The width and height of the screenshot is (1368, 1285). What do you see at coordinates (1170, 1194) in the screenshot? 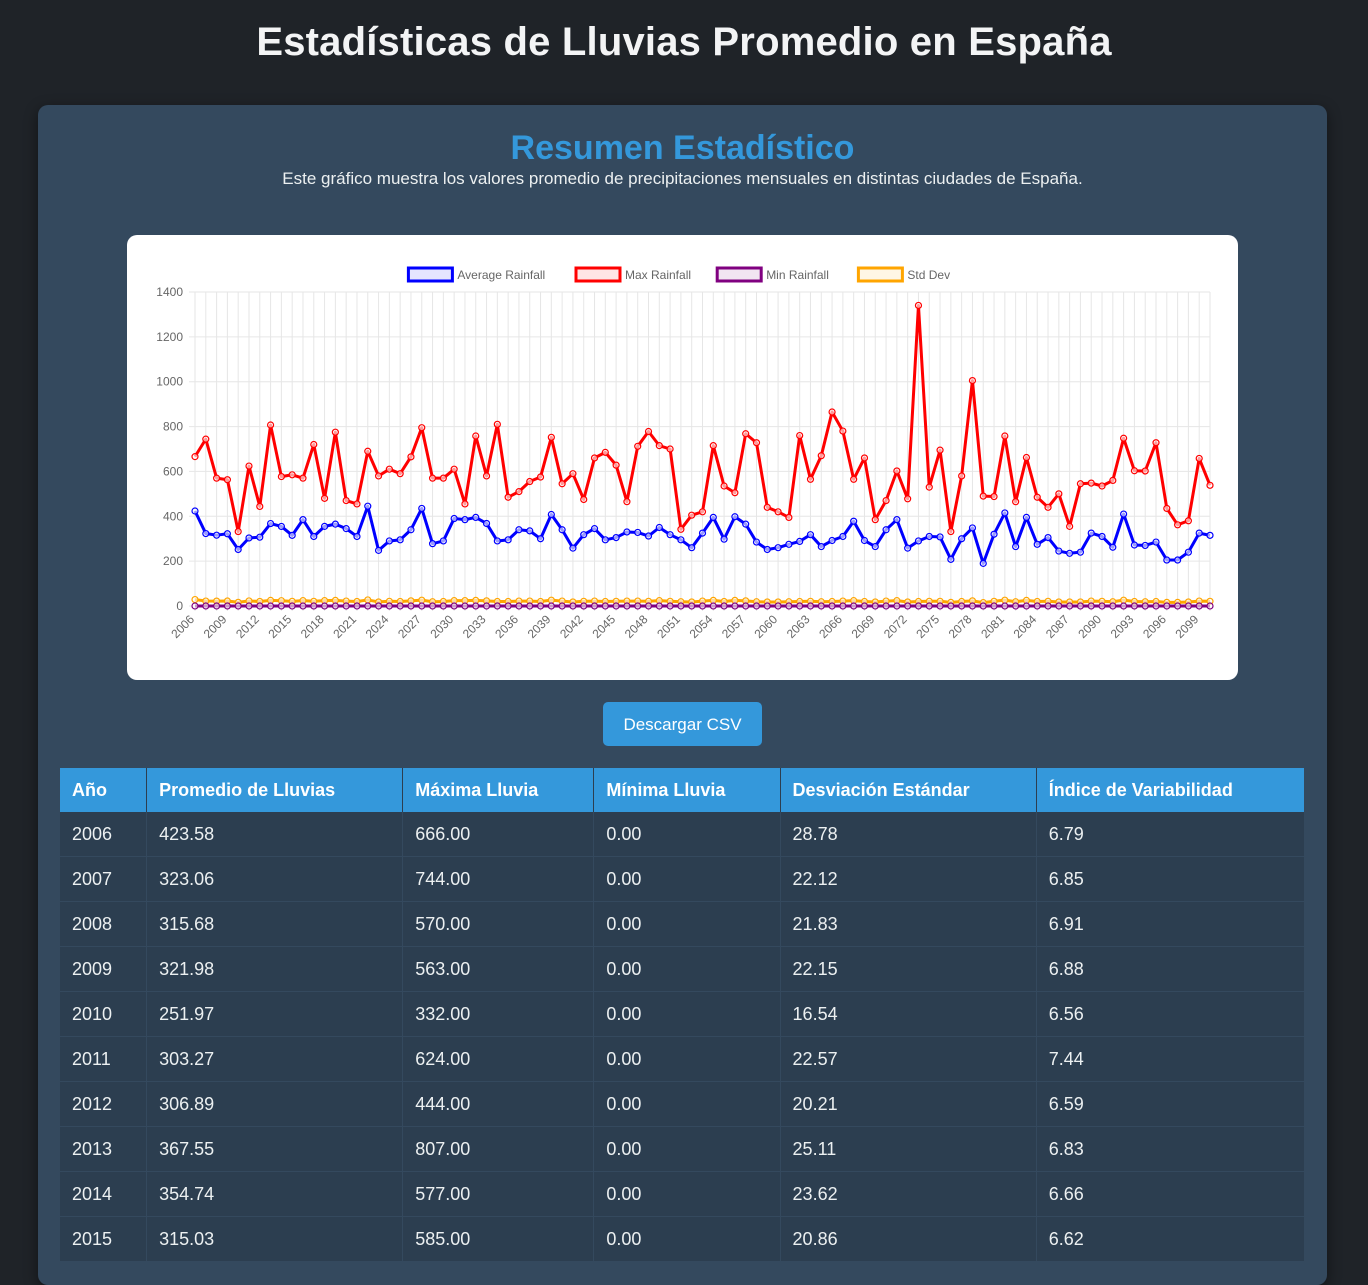
I see `table-cell: 6.66` at bounding box center [1170, 1194].